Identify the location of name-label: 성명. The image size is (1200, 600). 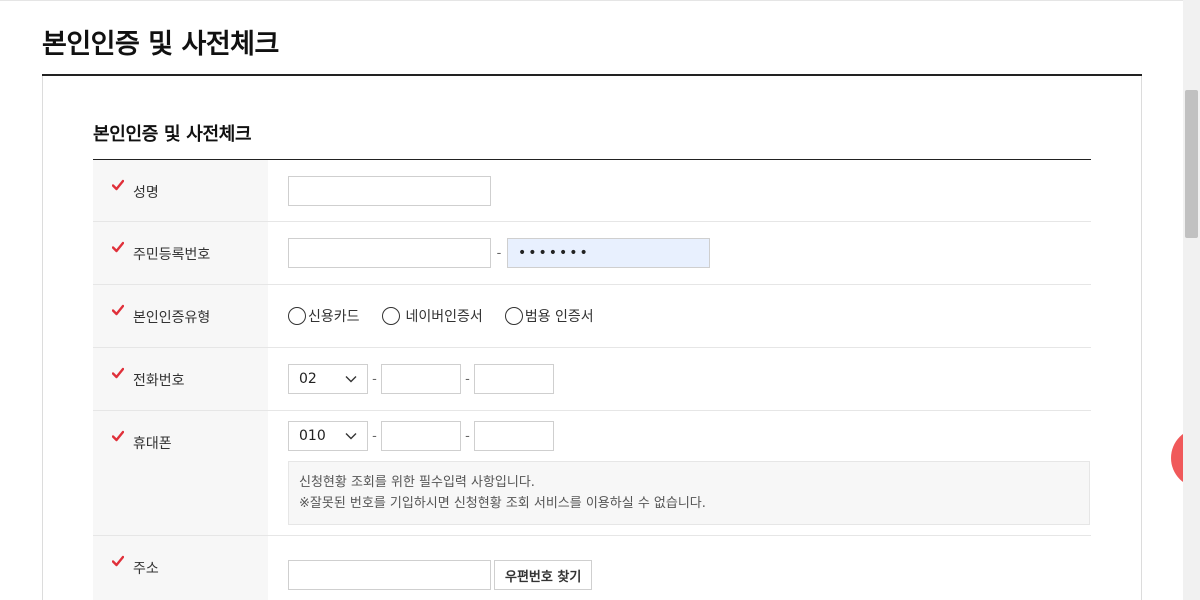
(146, 193).